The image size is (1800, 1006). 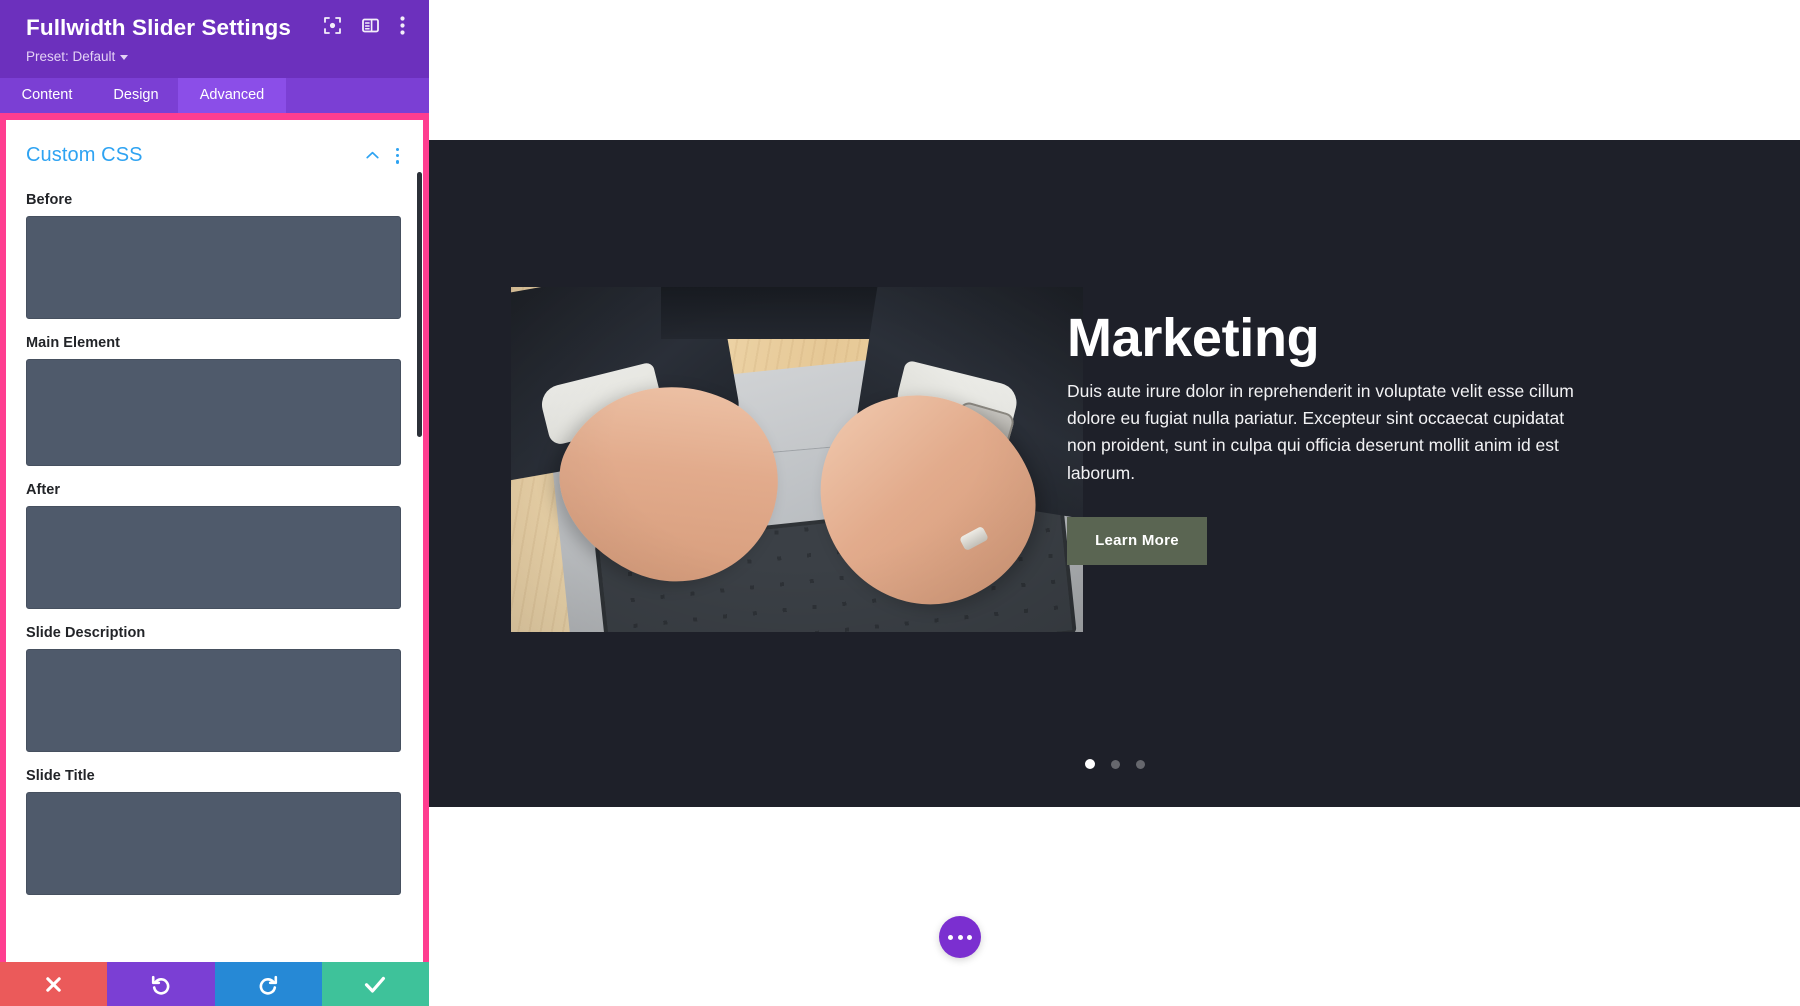 What do you see at coordinates (86, 632) in the screenshot?
I see `field-label-slide-description: Slide Description` at bounding box center [86, 632].